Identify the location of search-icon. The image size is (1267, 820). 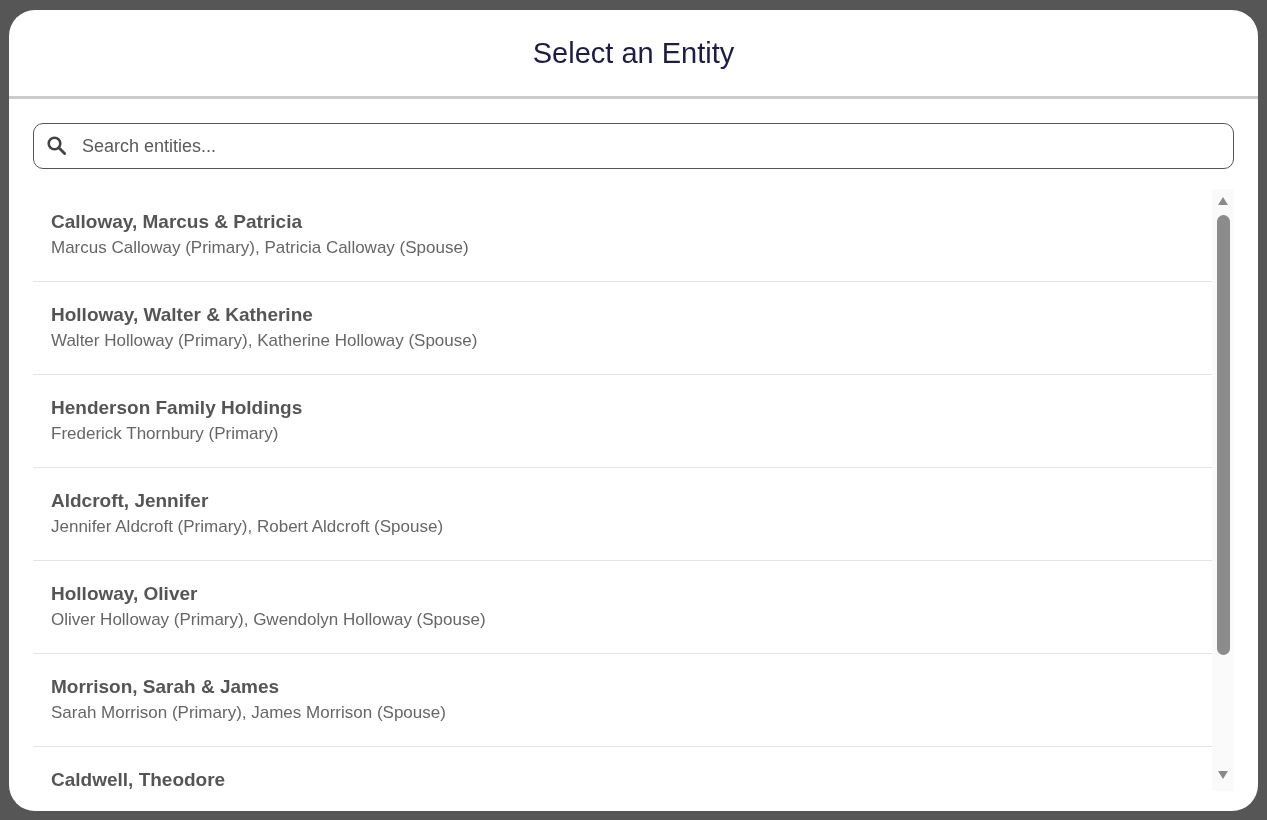
(56, 145).